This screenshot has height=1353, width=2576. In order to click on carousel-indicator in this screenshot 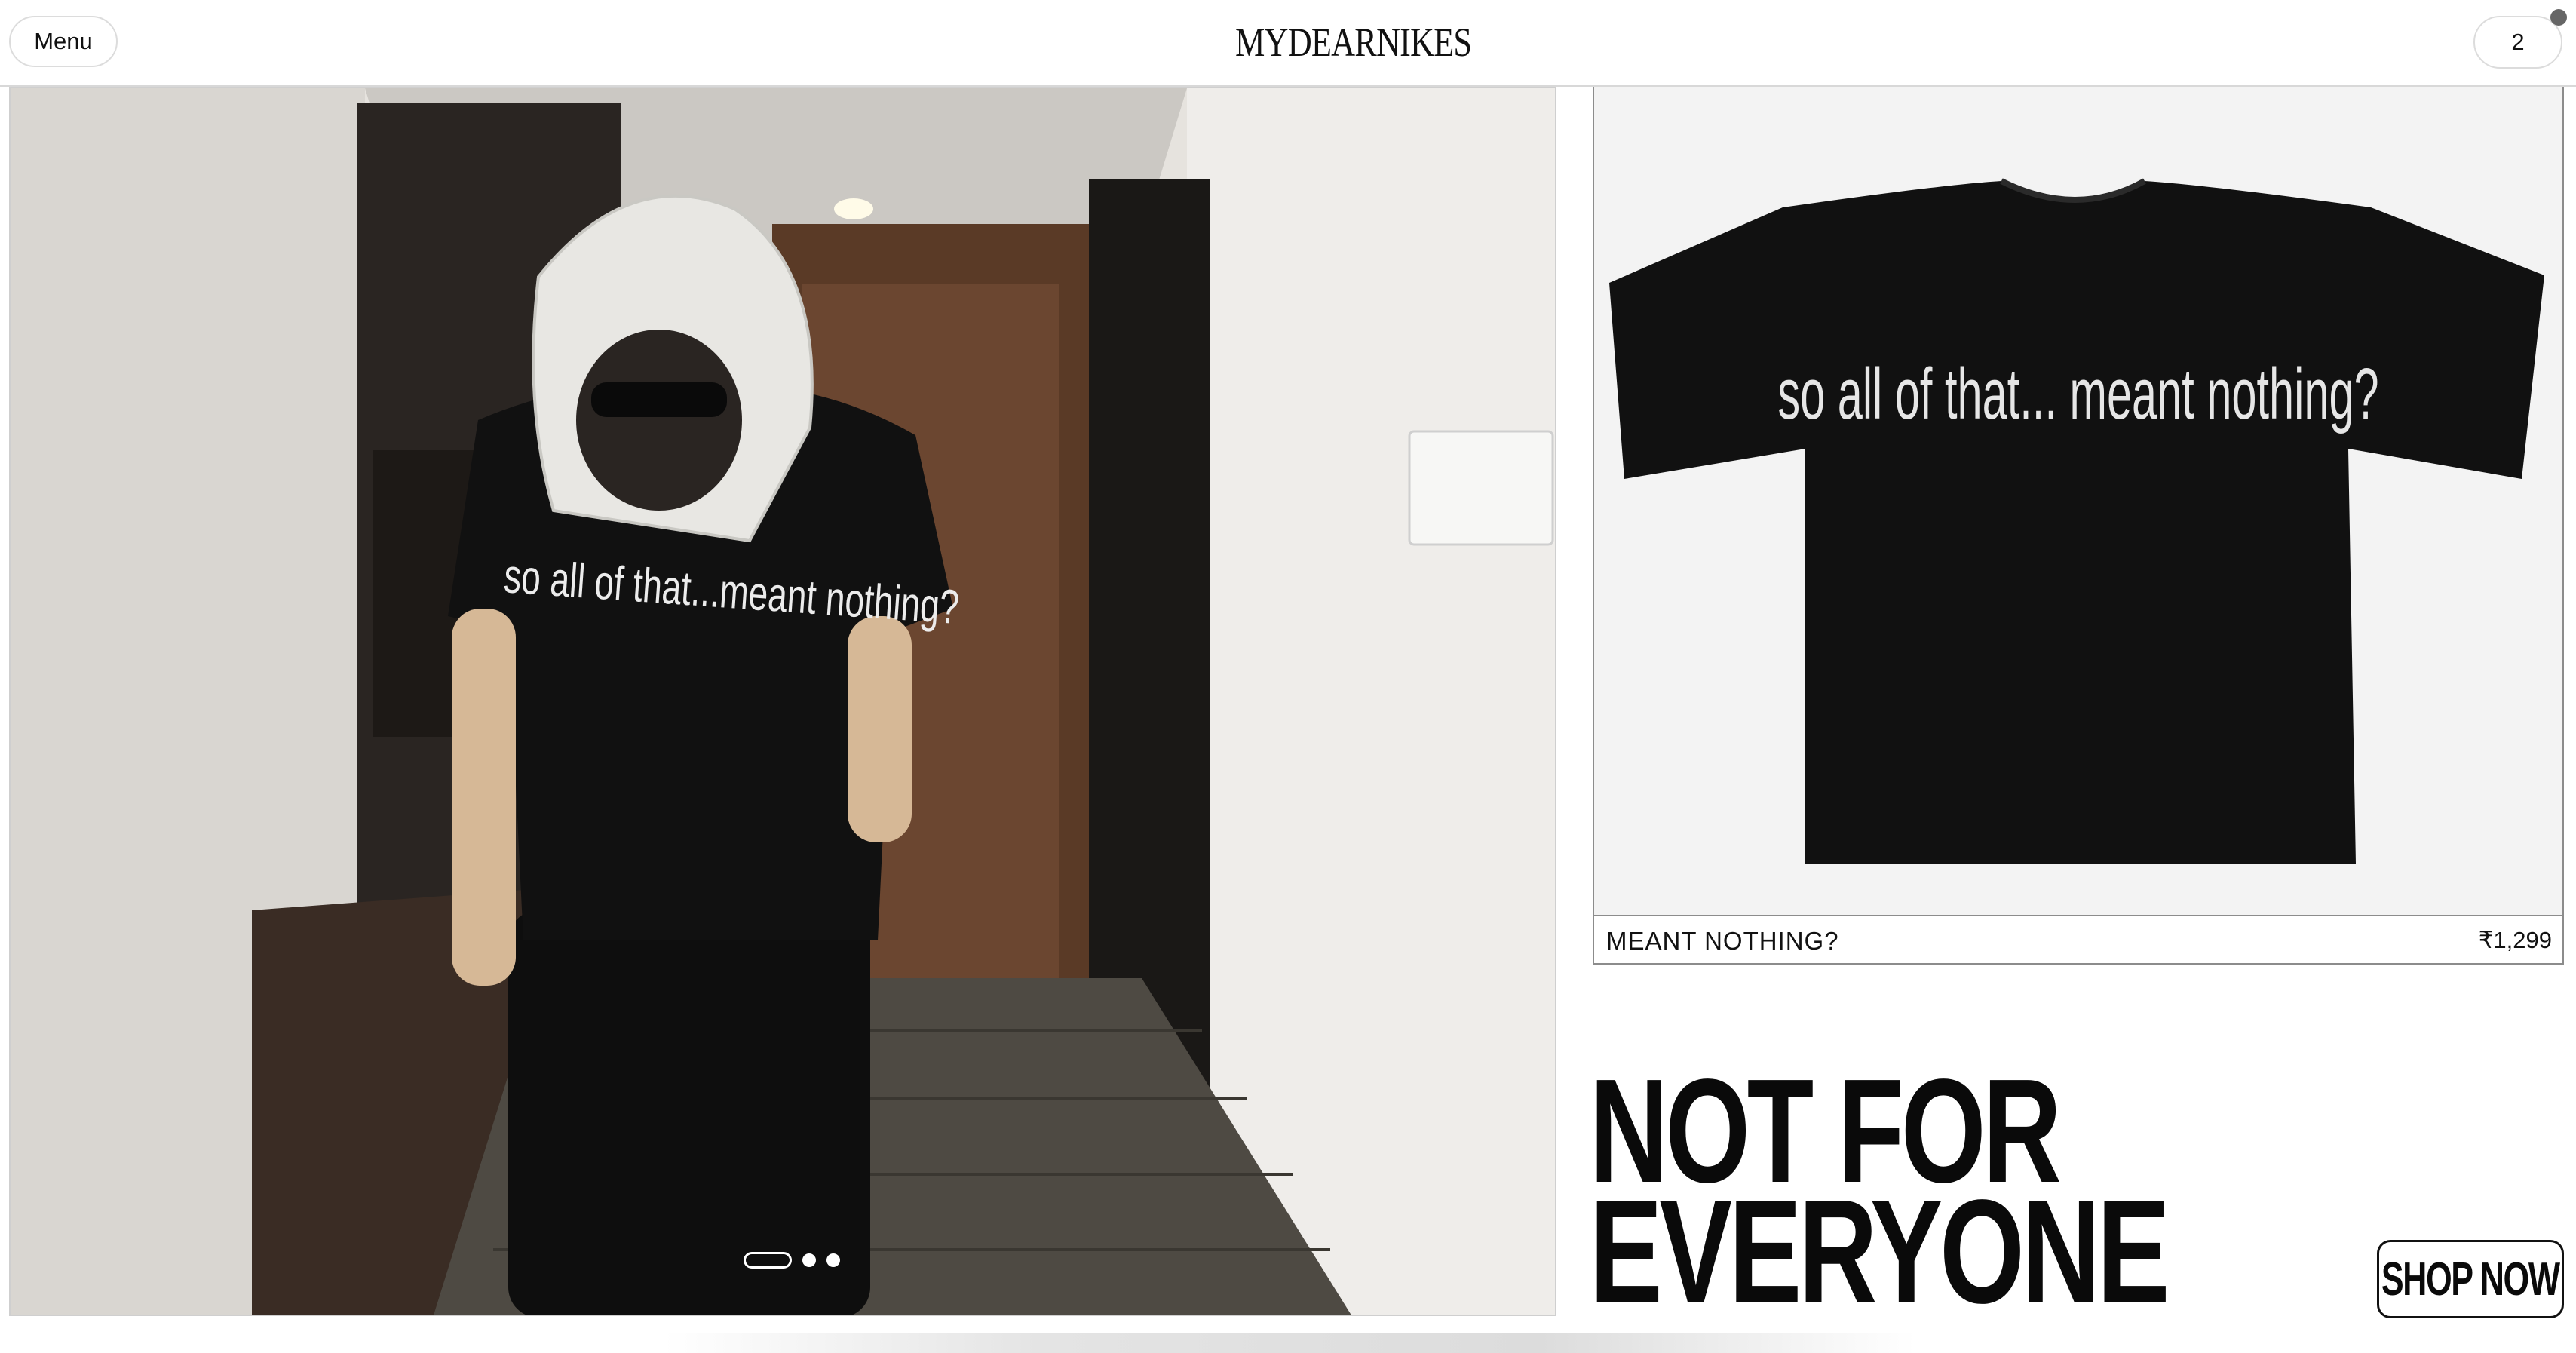, I will do `click(792, 1260)`.